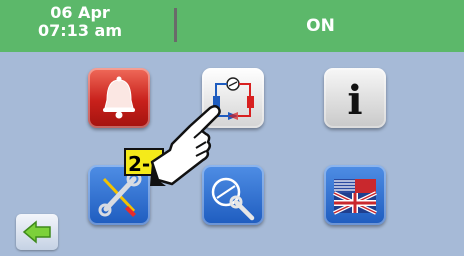  I want to click on alarm-button, so click(119, 98).